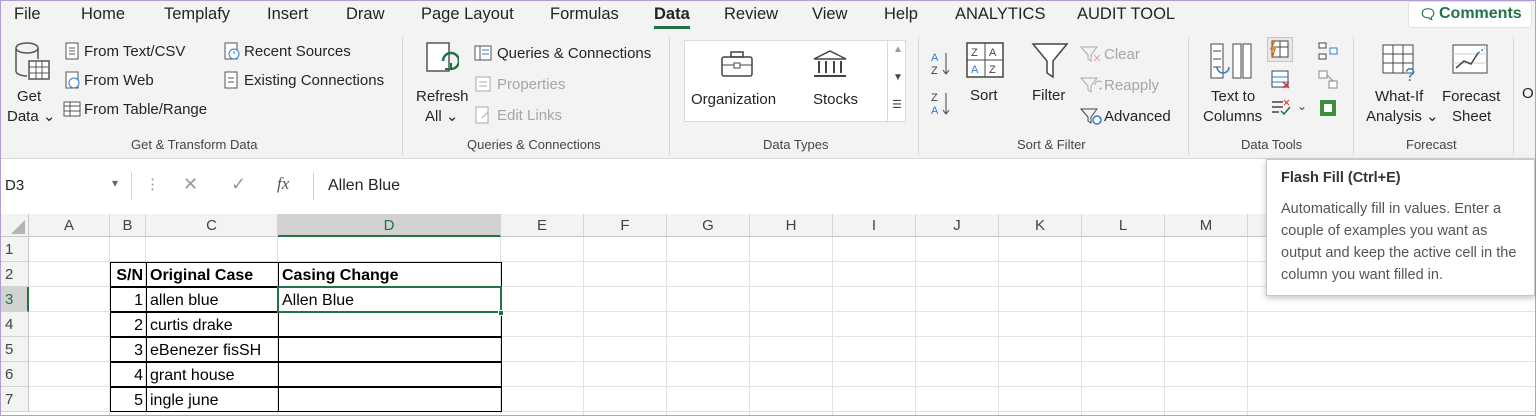 The width and height of the screenshot is (1536, 416). What do you see at coordinates (901, 14) in the screenshot?
I see `tab-help: Help` at bounding box center [901, 14].